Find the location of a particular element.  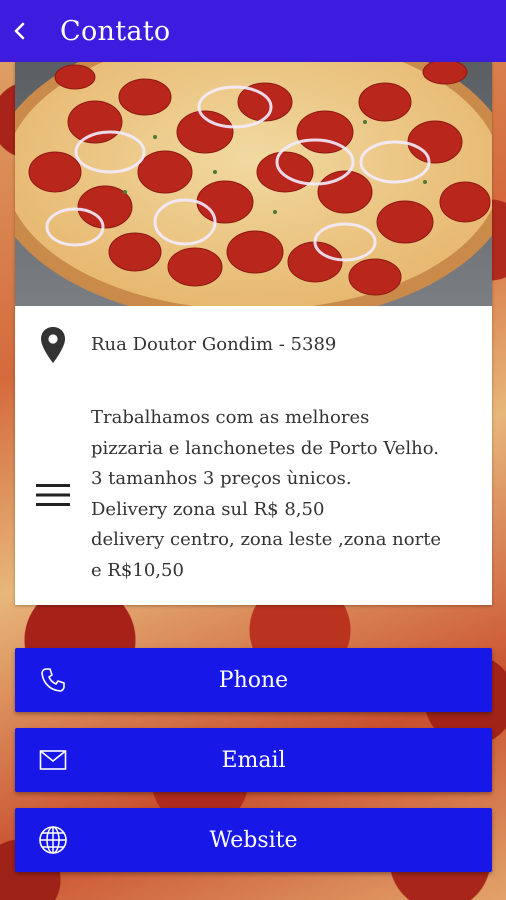

description-line: 3 tamanhos 3 preços ùnicos. is located at coordinates (221, 478).